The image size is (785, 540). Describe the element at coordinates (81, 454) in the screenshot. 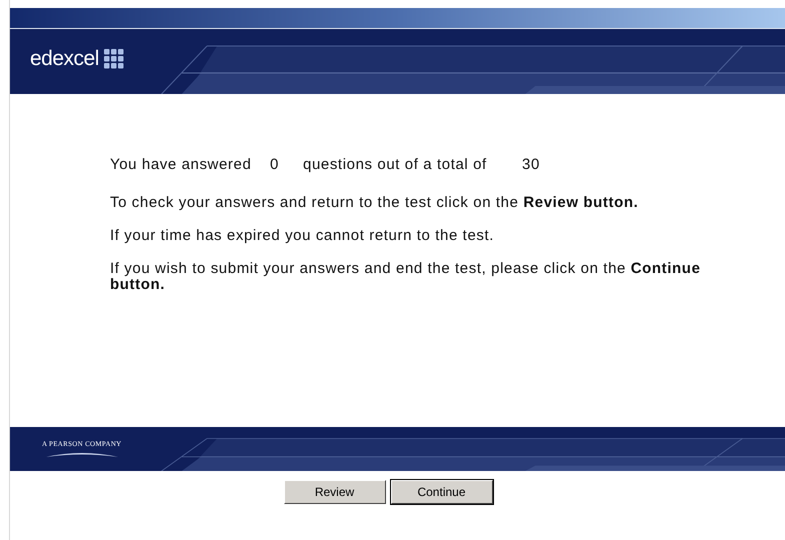

I see `swoosh-icon` at that location.